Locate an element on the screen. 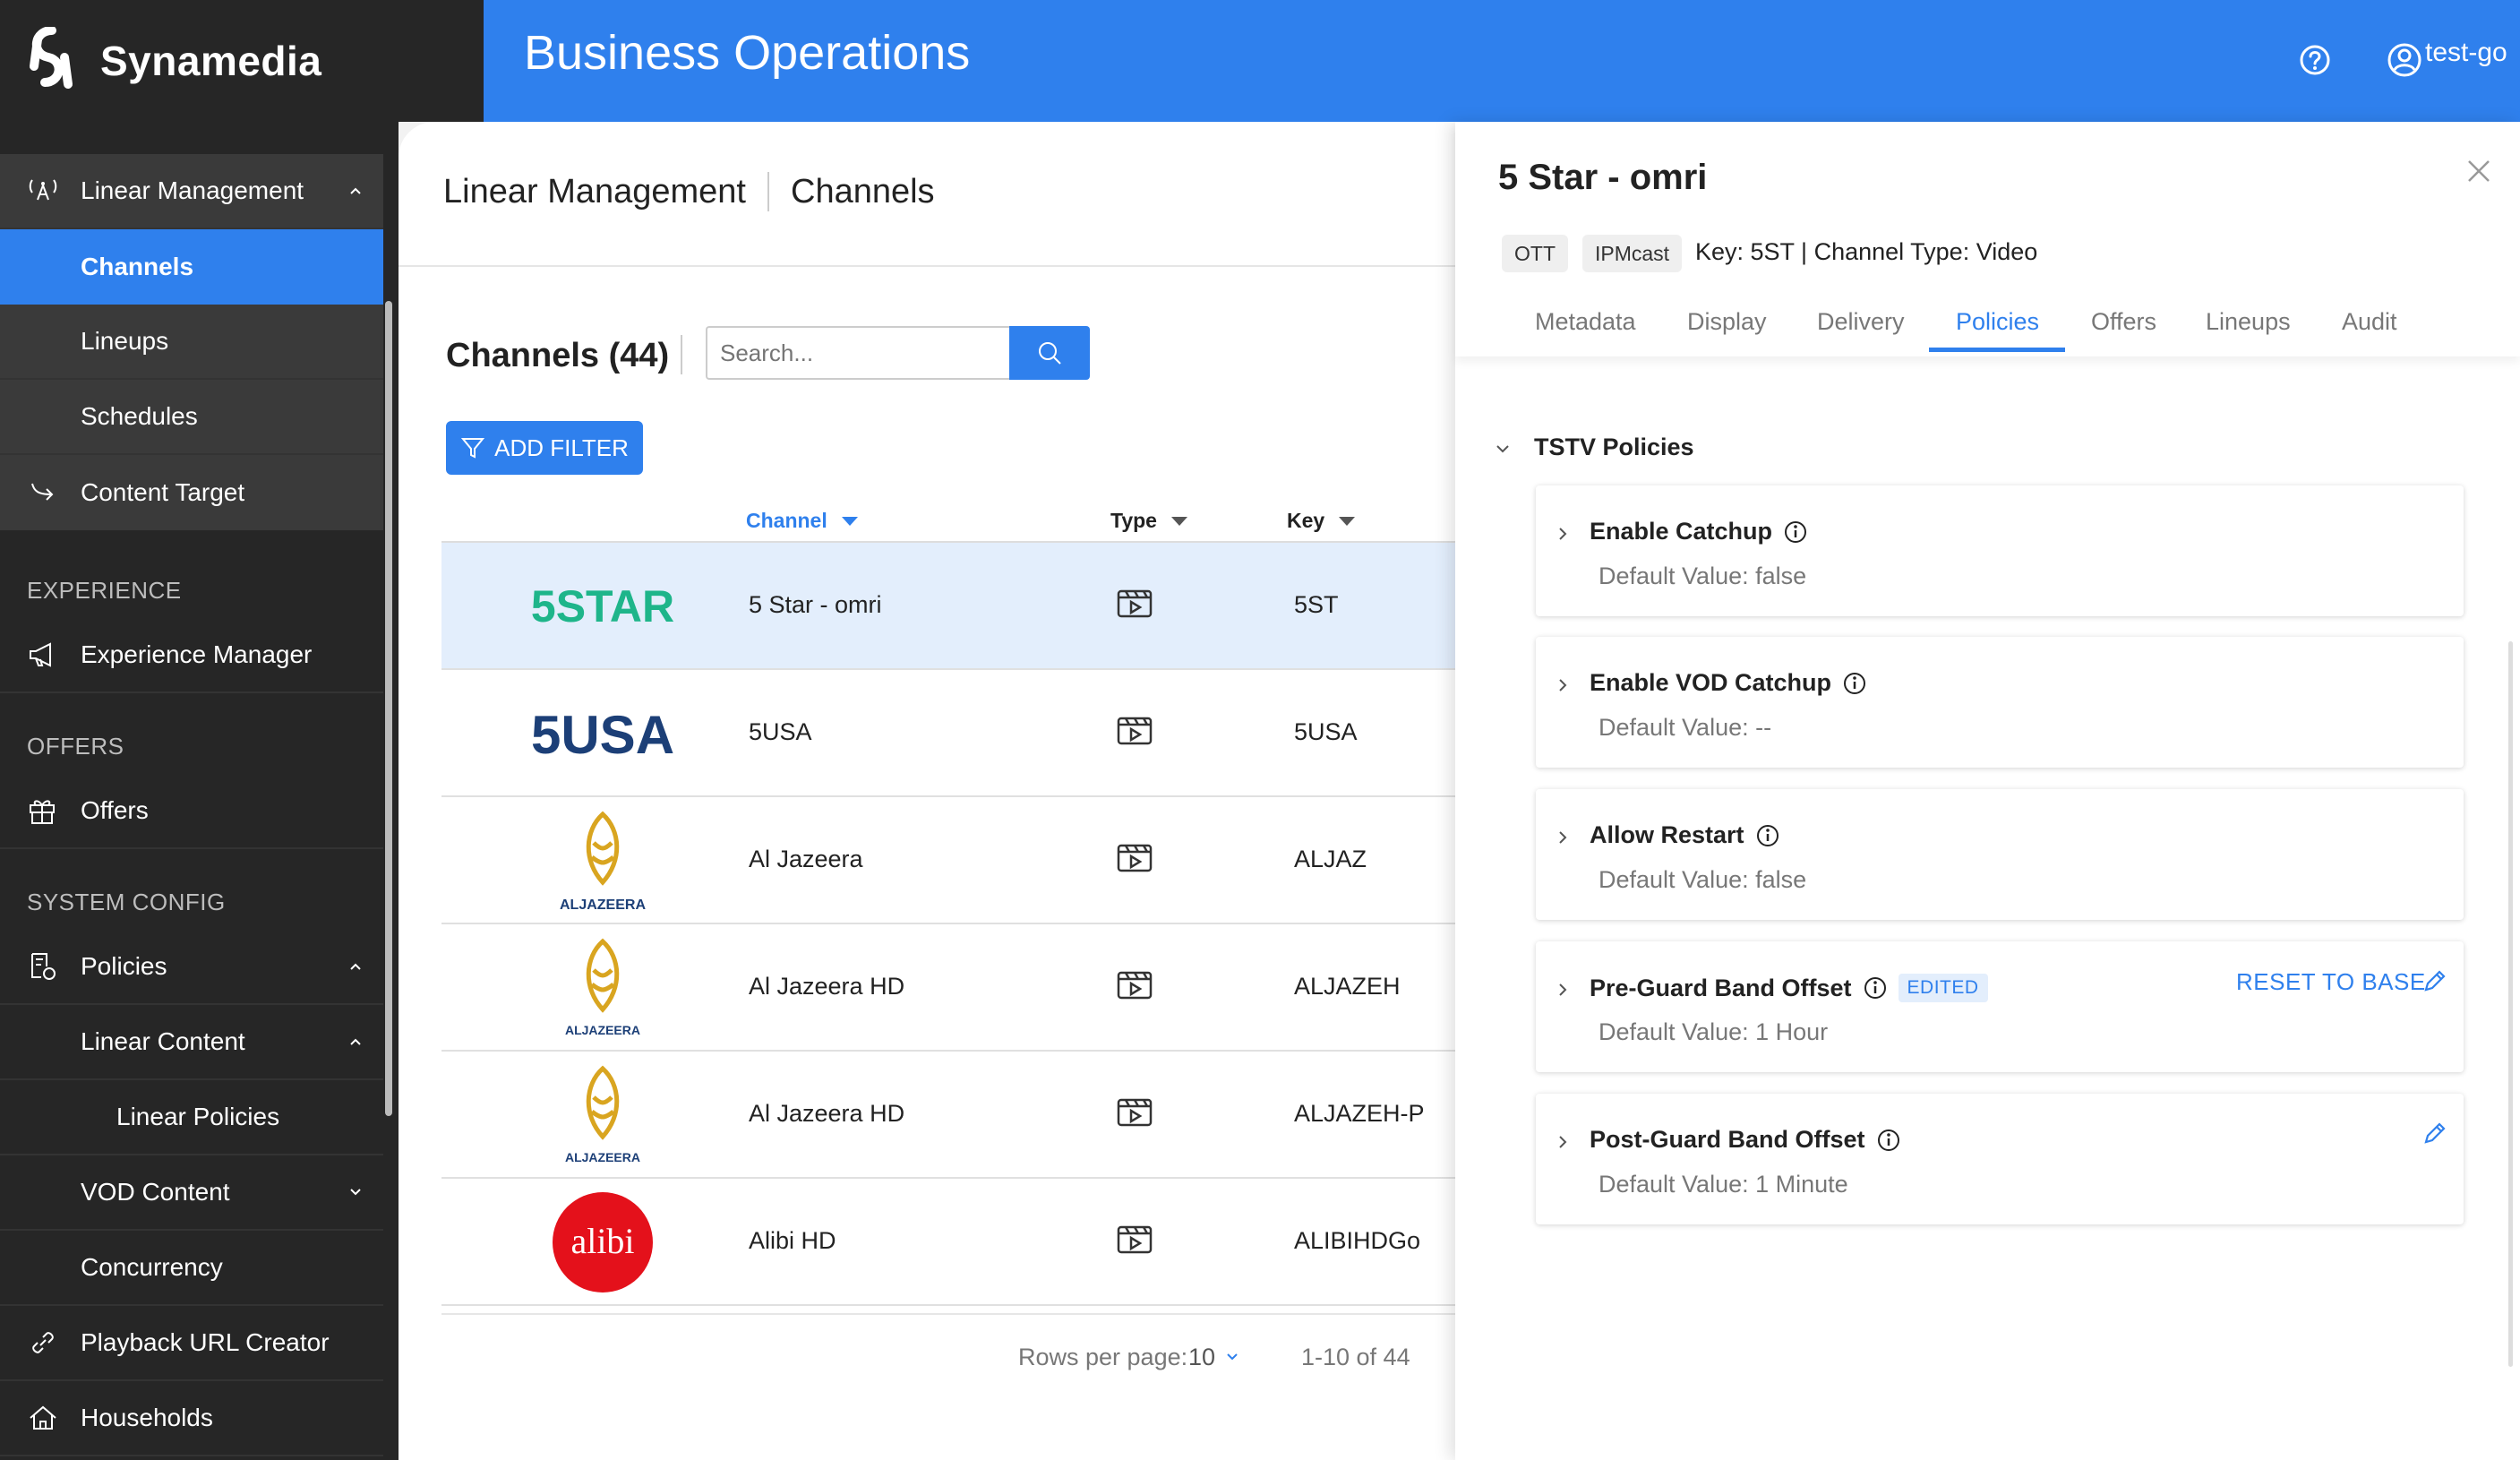  top-bar: Business Operations test-go is located at coordinates (1502, 61).